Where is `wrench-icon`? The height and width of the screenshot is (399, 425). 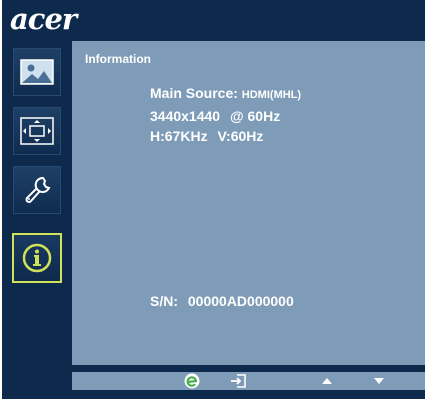
wrench-icon is located at coordinates (38, 189).